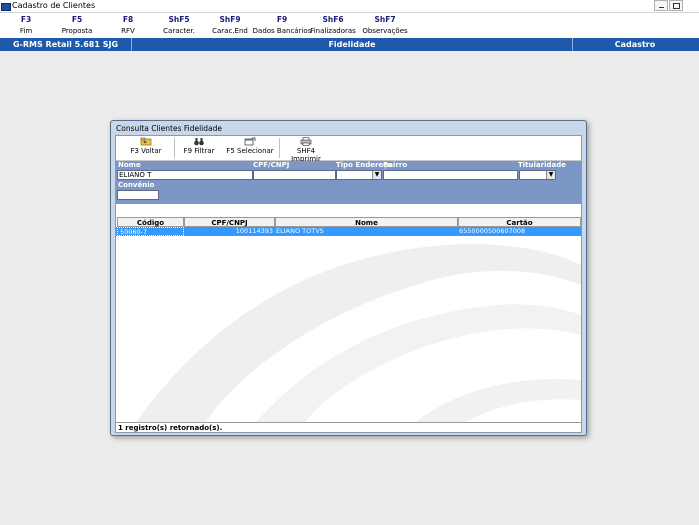 This screenshot has height=525, width=699. Describe the element at coordinates (6, 7) in the screenshot. I see `app-icon` at that location.